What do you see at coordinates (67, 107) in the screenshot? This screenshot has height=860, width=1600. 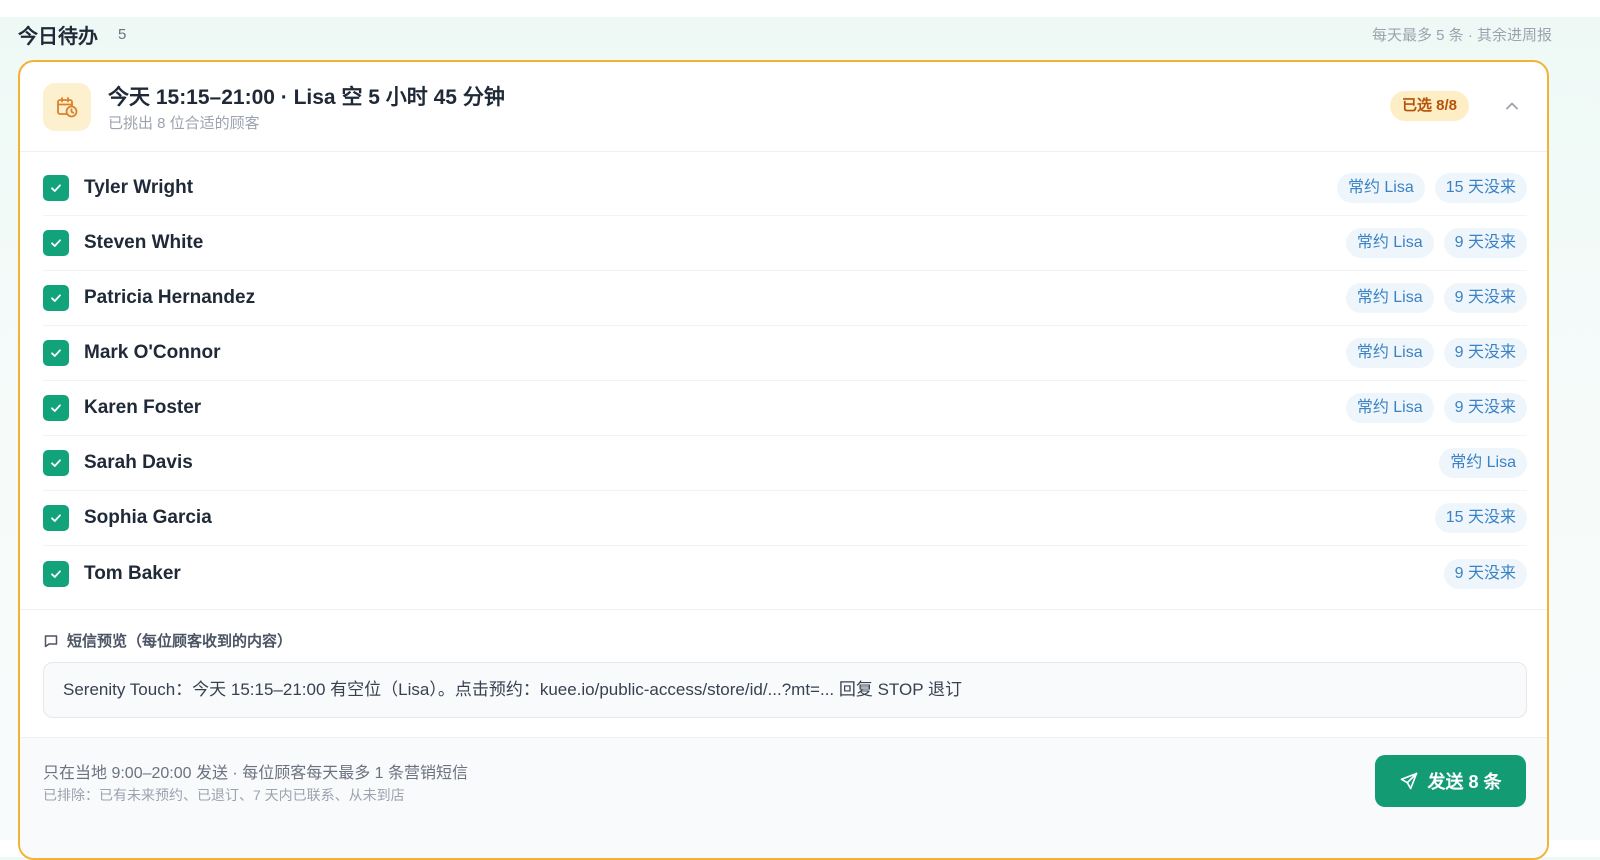 I see `calendar-clock-icon` at bounding box center [67, 107].